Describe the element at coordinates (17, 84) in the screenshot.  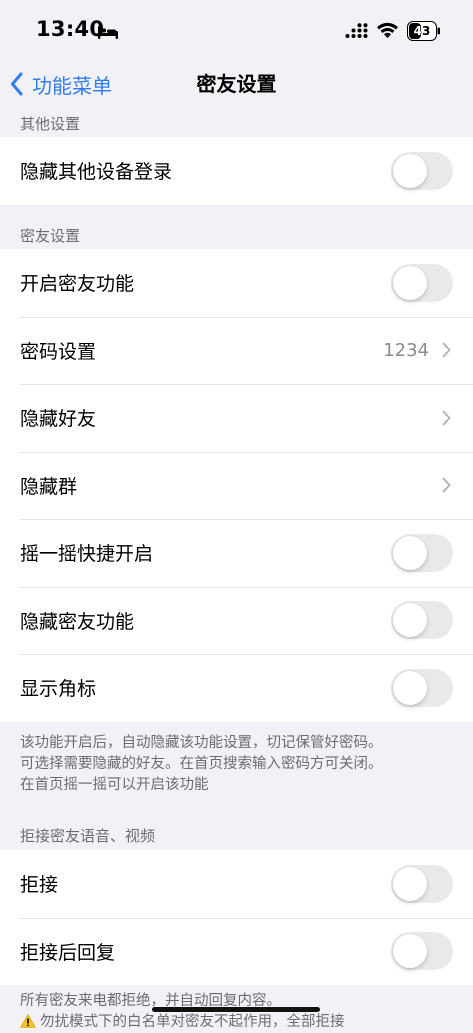
I see `chevron-left-icon` at that location.